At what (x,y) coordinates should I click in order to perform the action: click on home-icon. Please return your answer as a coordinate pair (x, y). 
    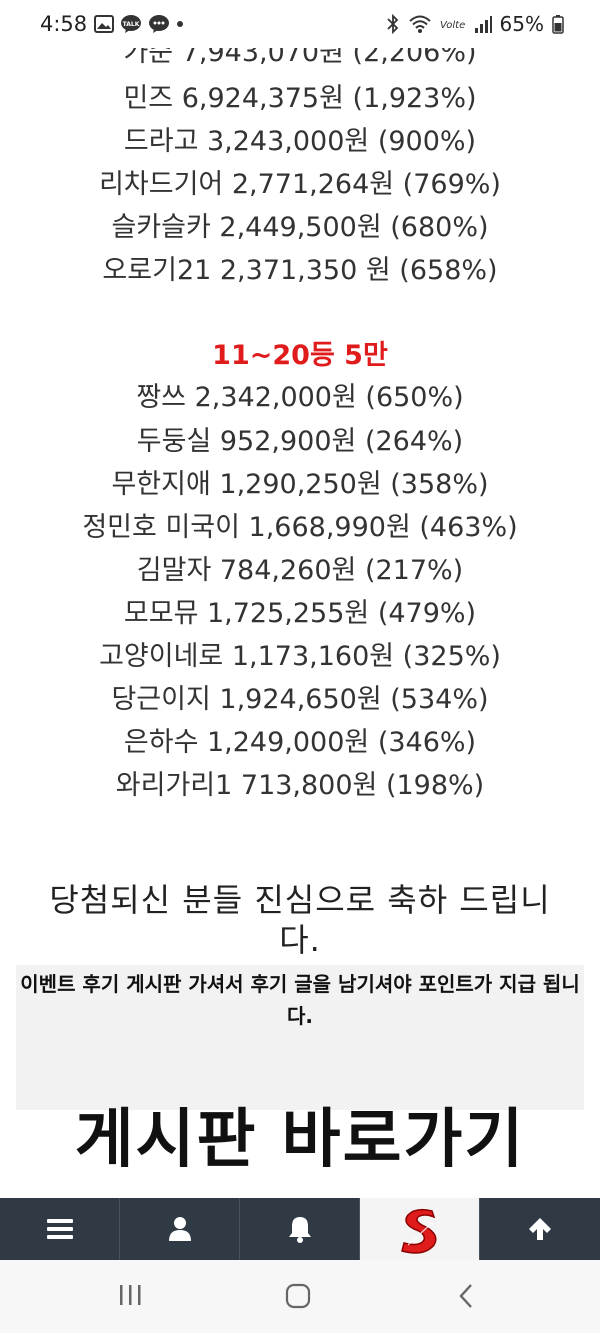
    Looking at the image, I should click on (298, 1296).